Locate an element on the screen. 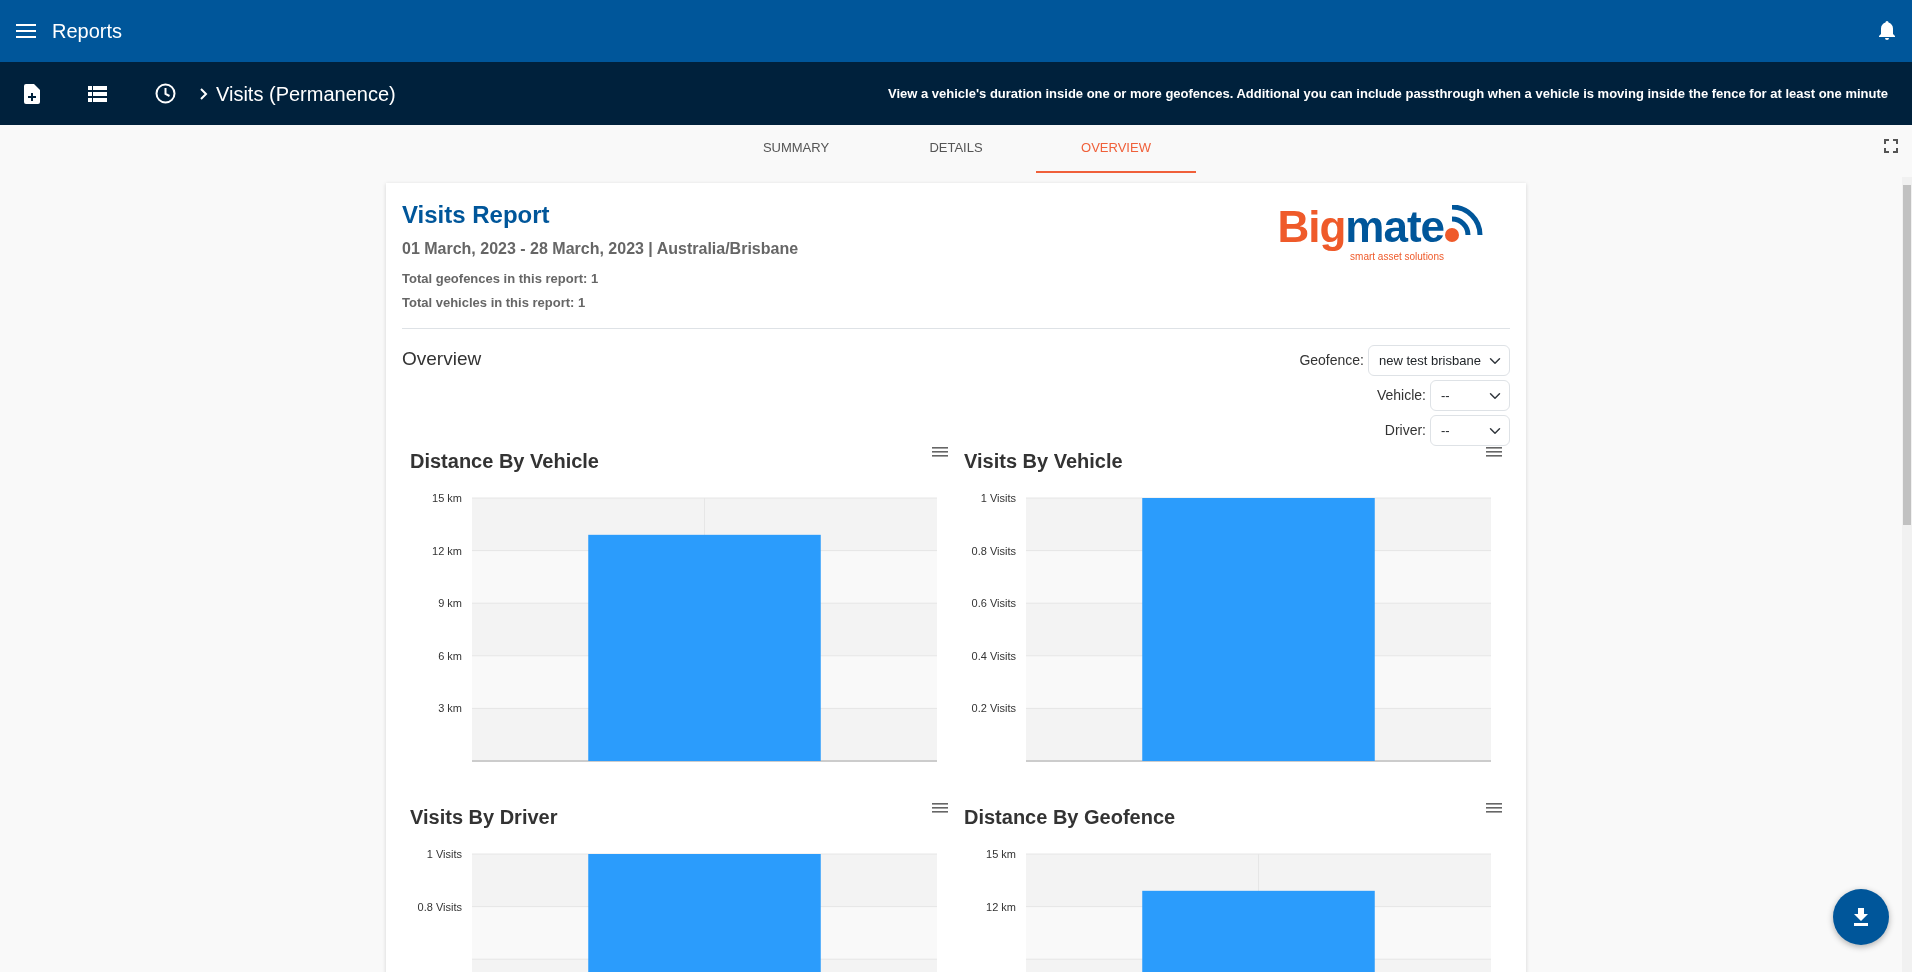  chevron-right-icon is located at coordinates (204, 93).